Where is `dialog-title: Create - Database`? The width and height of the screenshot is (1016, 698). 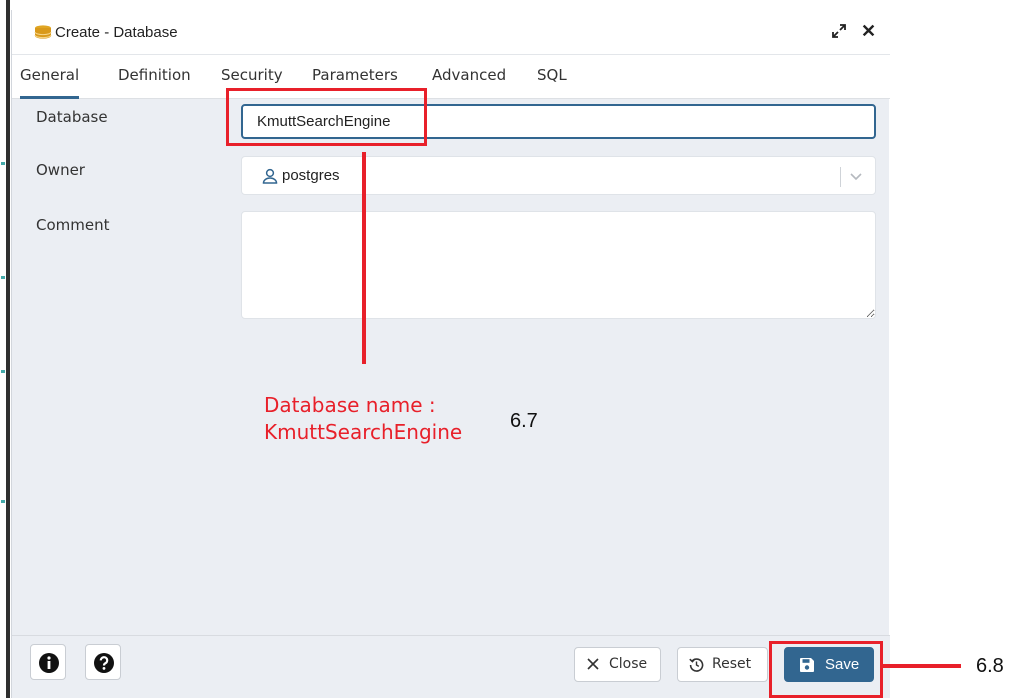 dialog-title: Create - Database is located at coordinates (116, 32).